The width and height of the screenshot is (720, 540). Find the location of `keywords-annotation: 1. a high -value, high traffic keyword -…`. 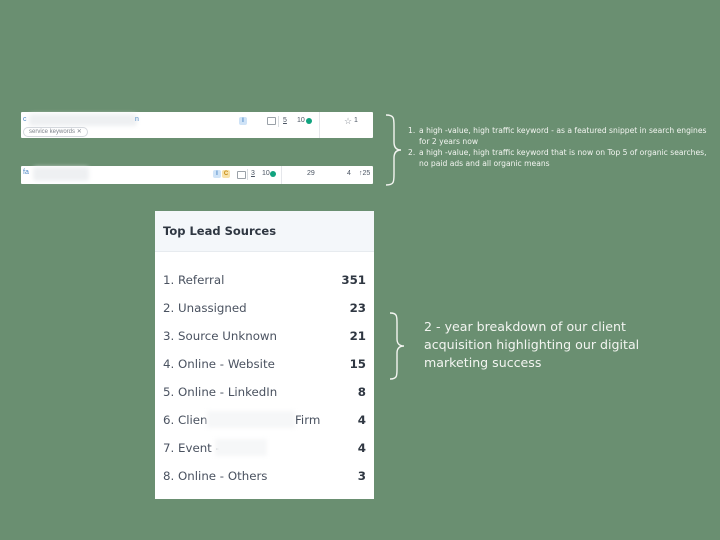

keywords-annotation: 1. a high -value, high traffic keyword -… is located at coordinates (558, 147).